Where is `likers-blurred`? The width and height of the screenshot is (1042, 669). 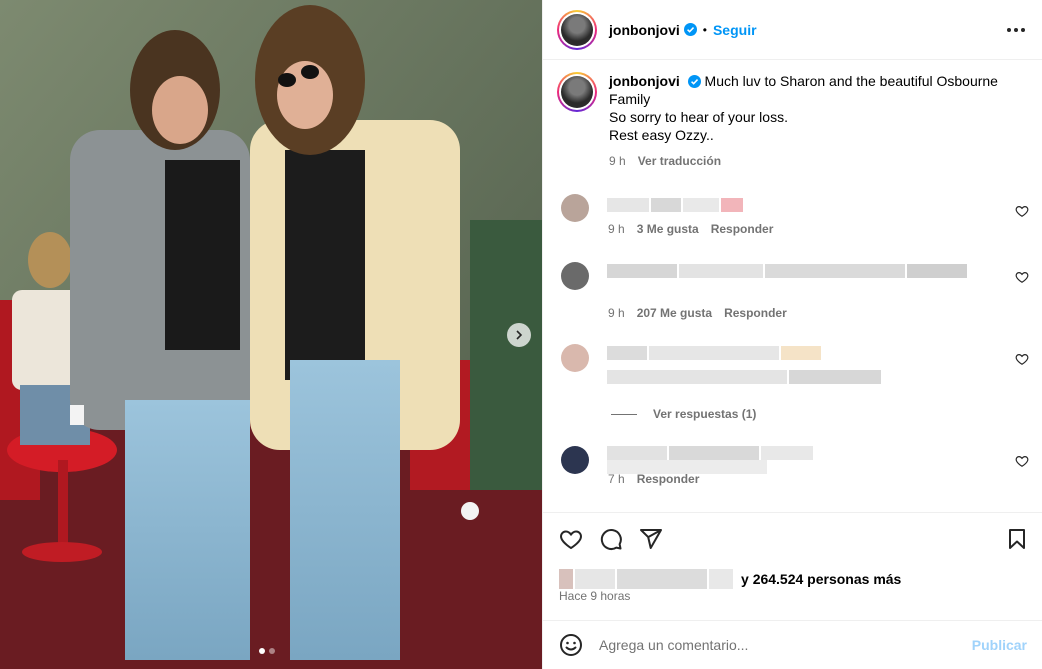 likers-blurred is located at coordinates (646, 579).